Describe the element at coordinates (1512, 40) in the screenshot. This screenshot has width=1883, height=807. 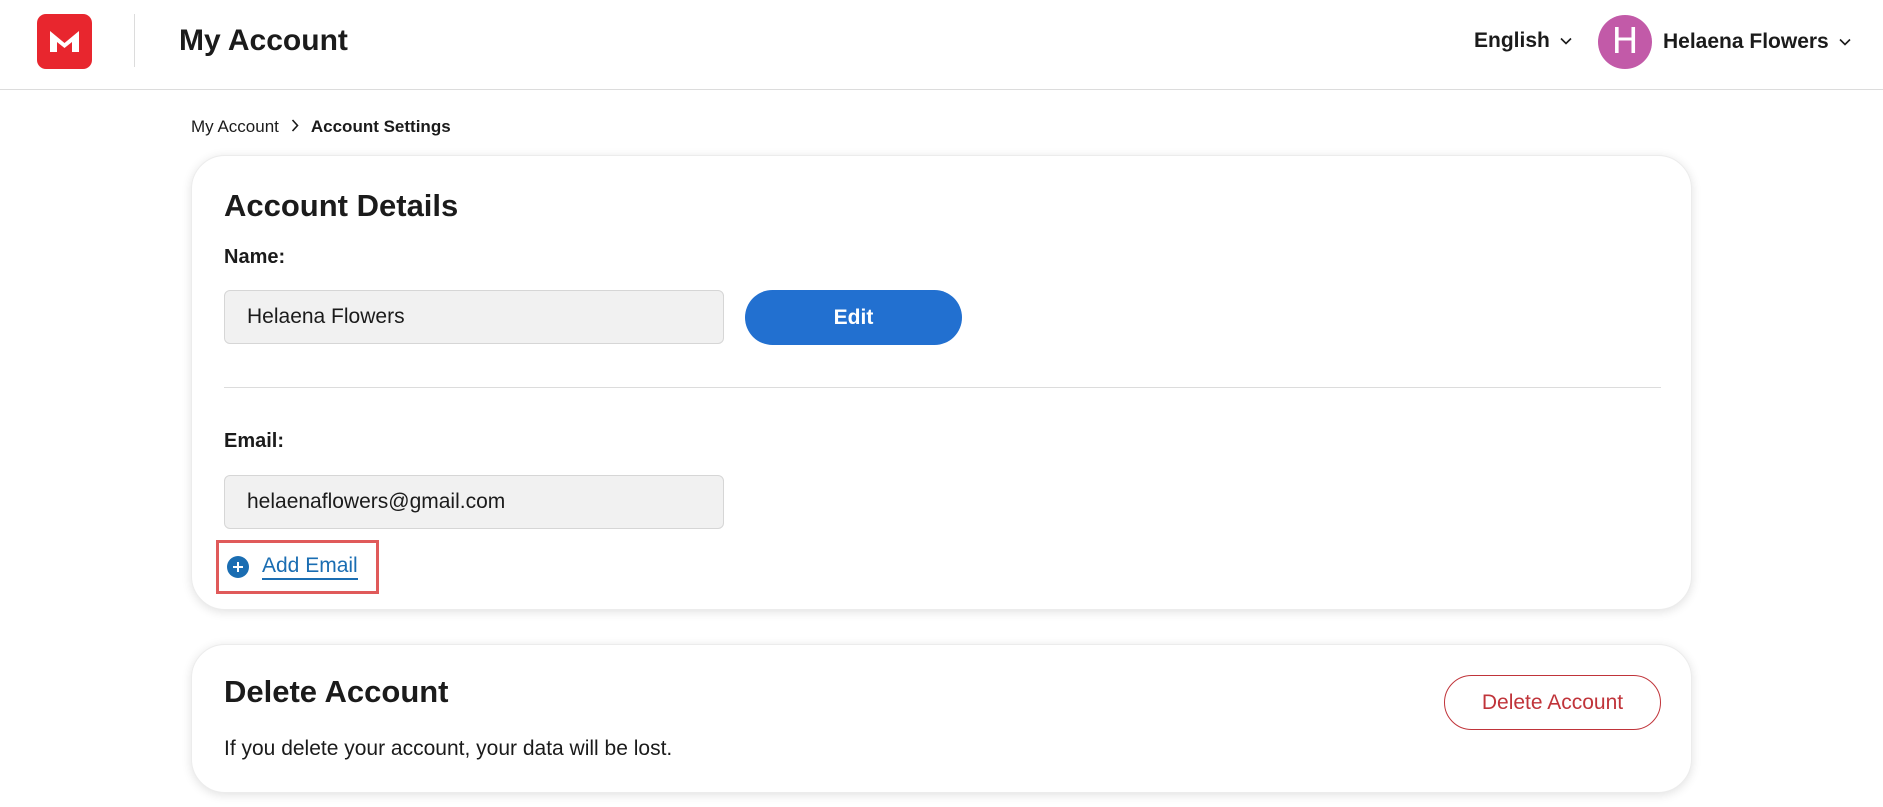
I see `language-label: English` at that location.